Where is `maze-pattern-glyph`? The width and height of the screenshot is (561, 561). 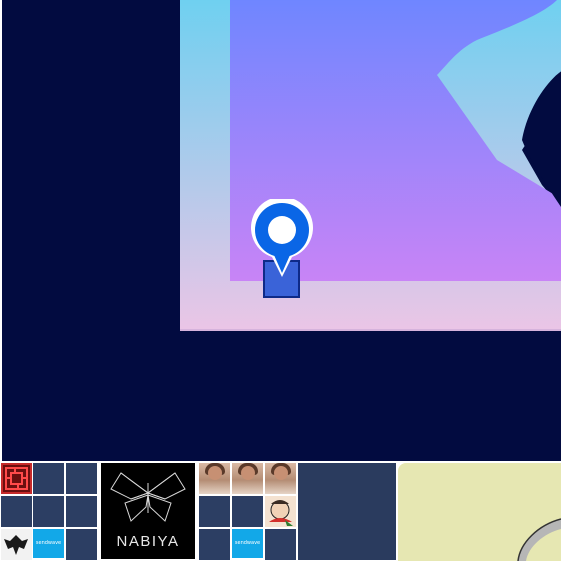
maze-pattern-glyph is located at coordinates (16, 478).